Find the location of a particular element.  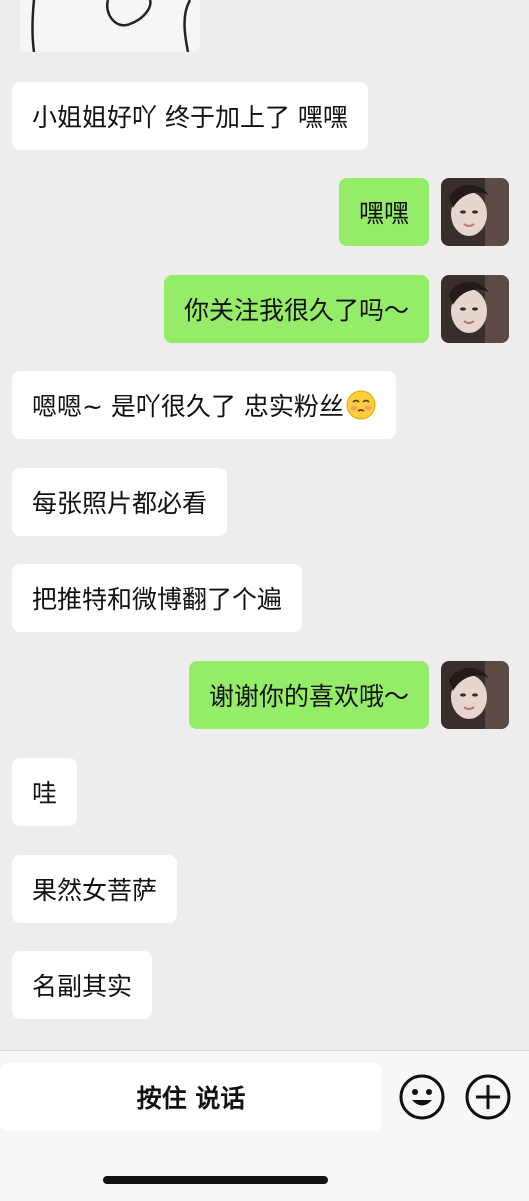

incoming-message-bubble: 名副其实 is located at coordinates (82, 985).